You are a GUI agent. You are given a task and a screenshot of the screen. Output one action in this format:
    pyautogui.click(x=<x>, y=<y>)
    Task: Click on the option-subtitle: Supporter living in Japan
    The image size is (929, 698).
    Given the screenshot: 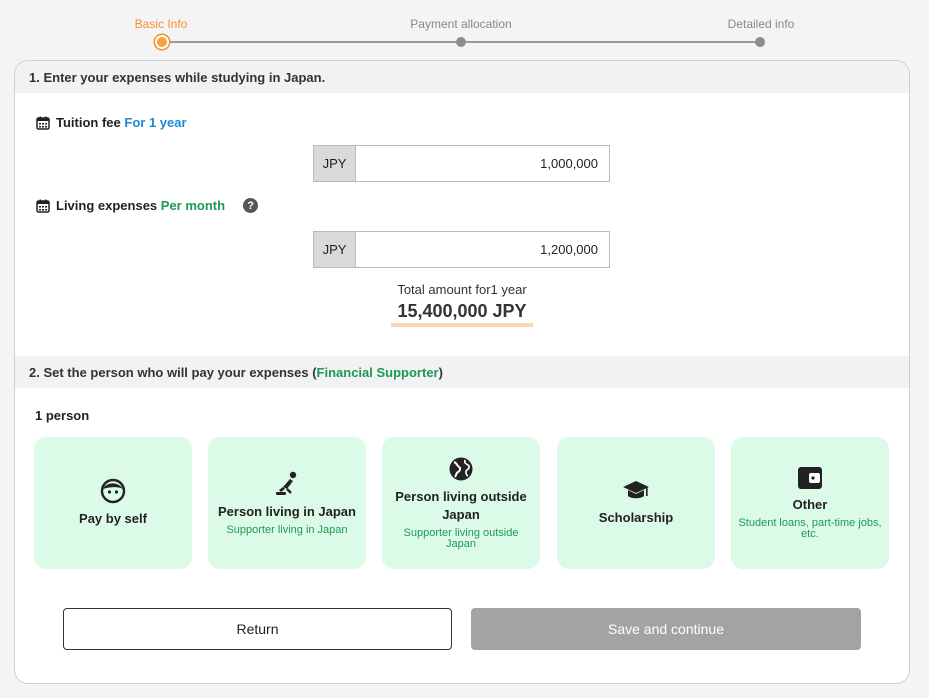 What is the action you would take?
    pyautogui.click(x=287, y=529)
    